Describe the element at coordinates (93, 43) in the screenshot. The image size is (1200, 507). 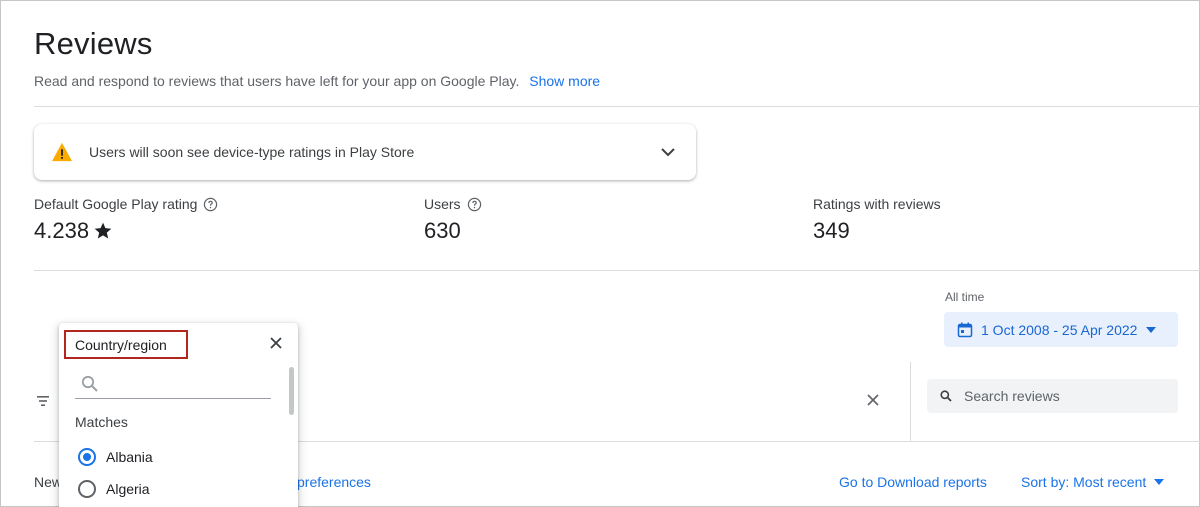
I see `page-title: Reviews` at that location.